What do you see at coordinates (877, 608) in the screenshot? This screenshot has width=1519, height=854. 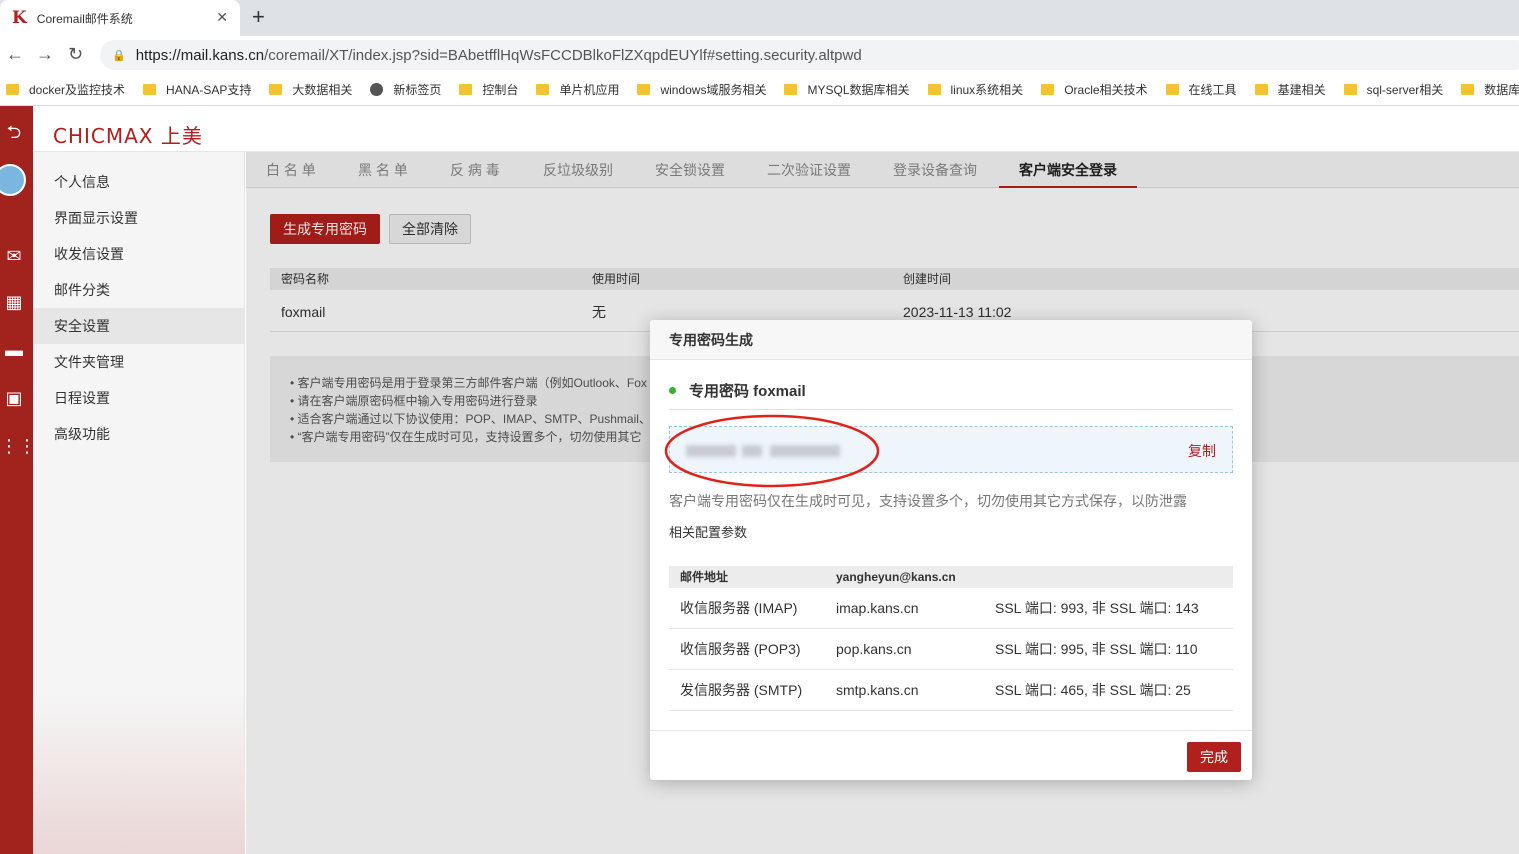 I see `config-host: imap.kans.cn` at bounding box center [877, 608].